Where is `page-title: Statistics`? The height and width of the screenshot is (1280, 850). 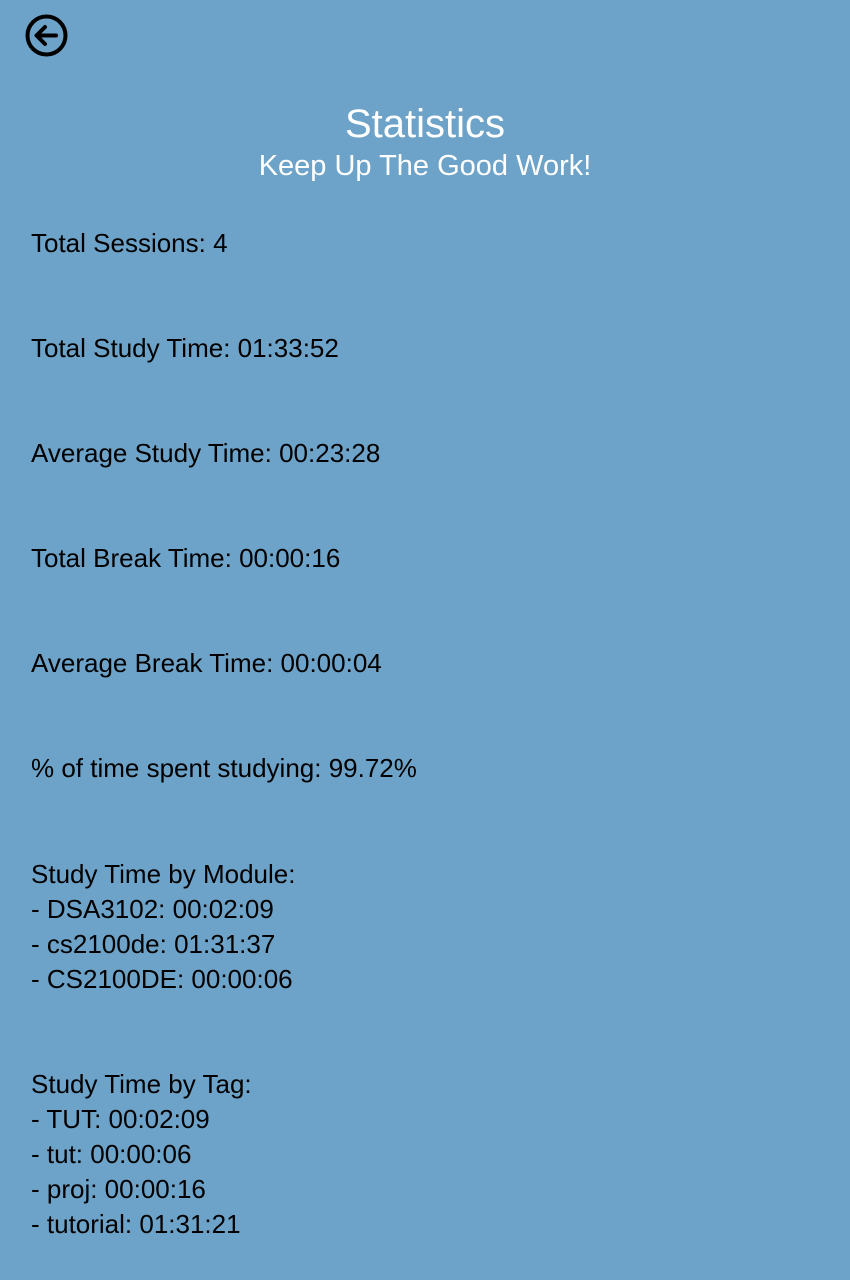
page-title: Statistics is located at coordinates (425, 124).